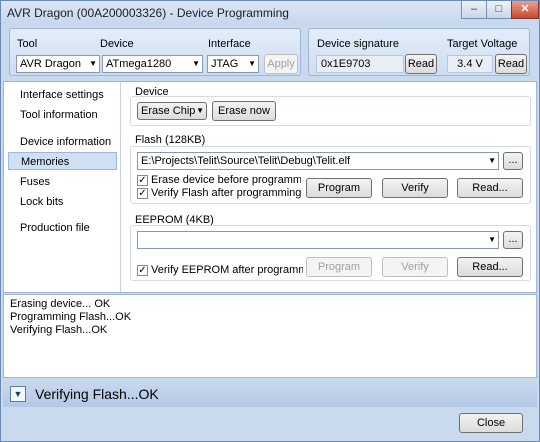 The image size is (540, 442). What do you see at coordinates (360, 64) in the screenshot?
I see `signature-value: 0x1E9703` at bounding box center [360, 64].